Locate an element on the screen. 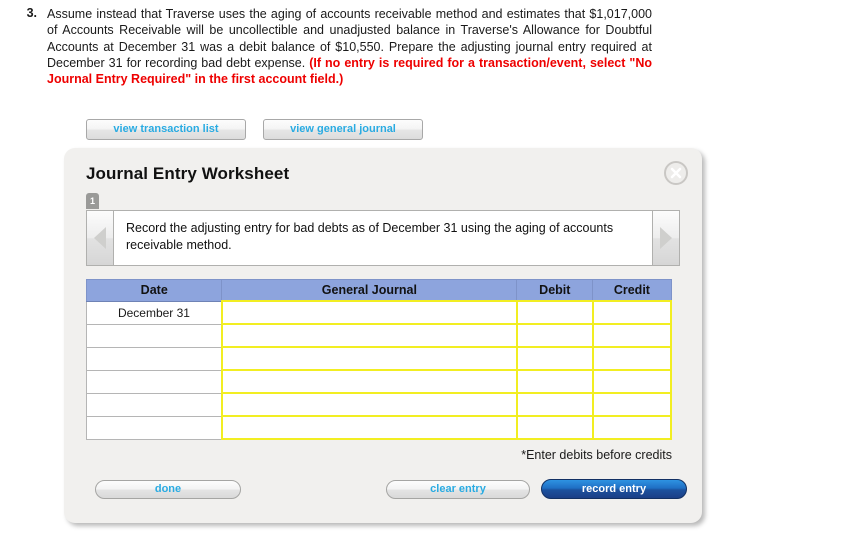  next-arrow-icon is located at coordinates (666, 238).